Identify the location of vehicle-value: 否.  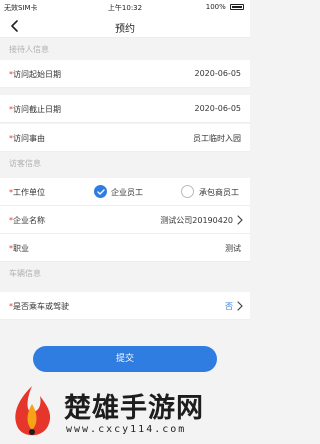
(229, 306).